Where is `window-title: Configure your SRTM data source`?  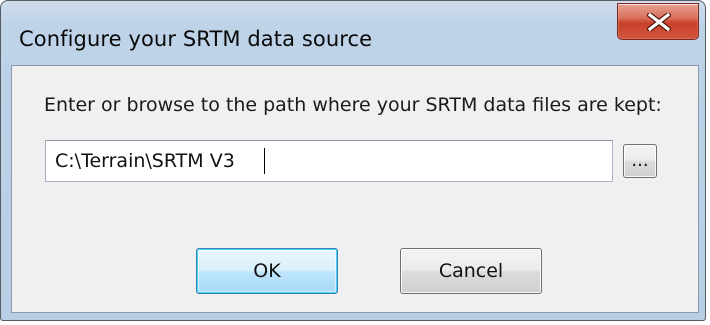 window-title: Configure your SRTM data source is located at coordinates (196, 39).